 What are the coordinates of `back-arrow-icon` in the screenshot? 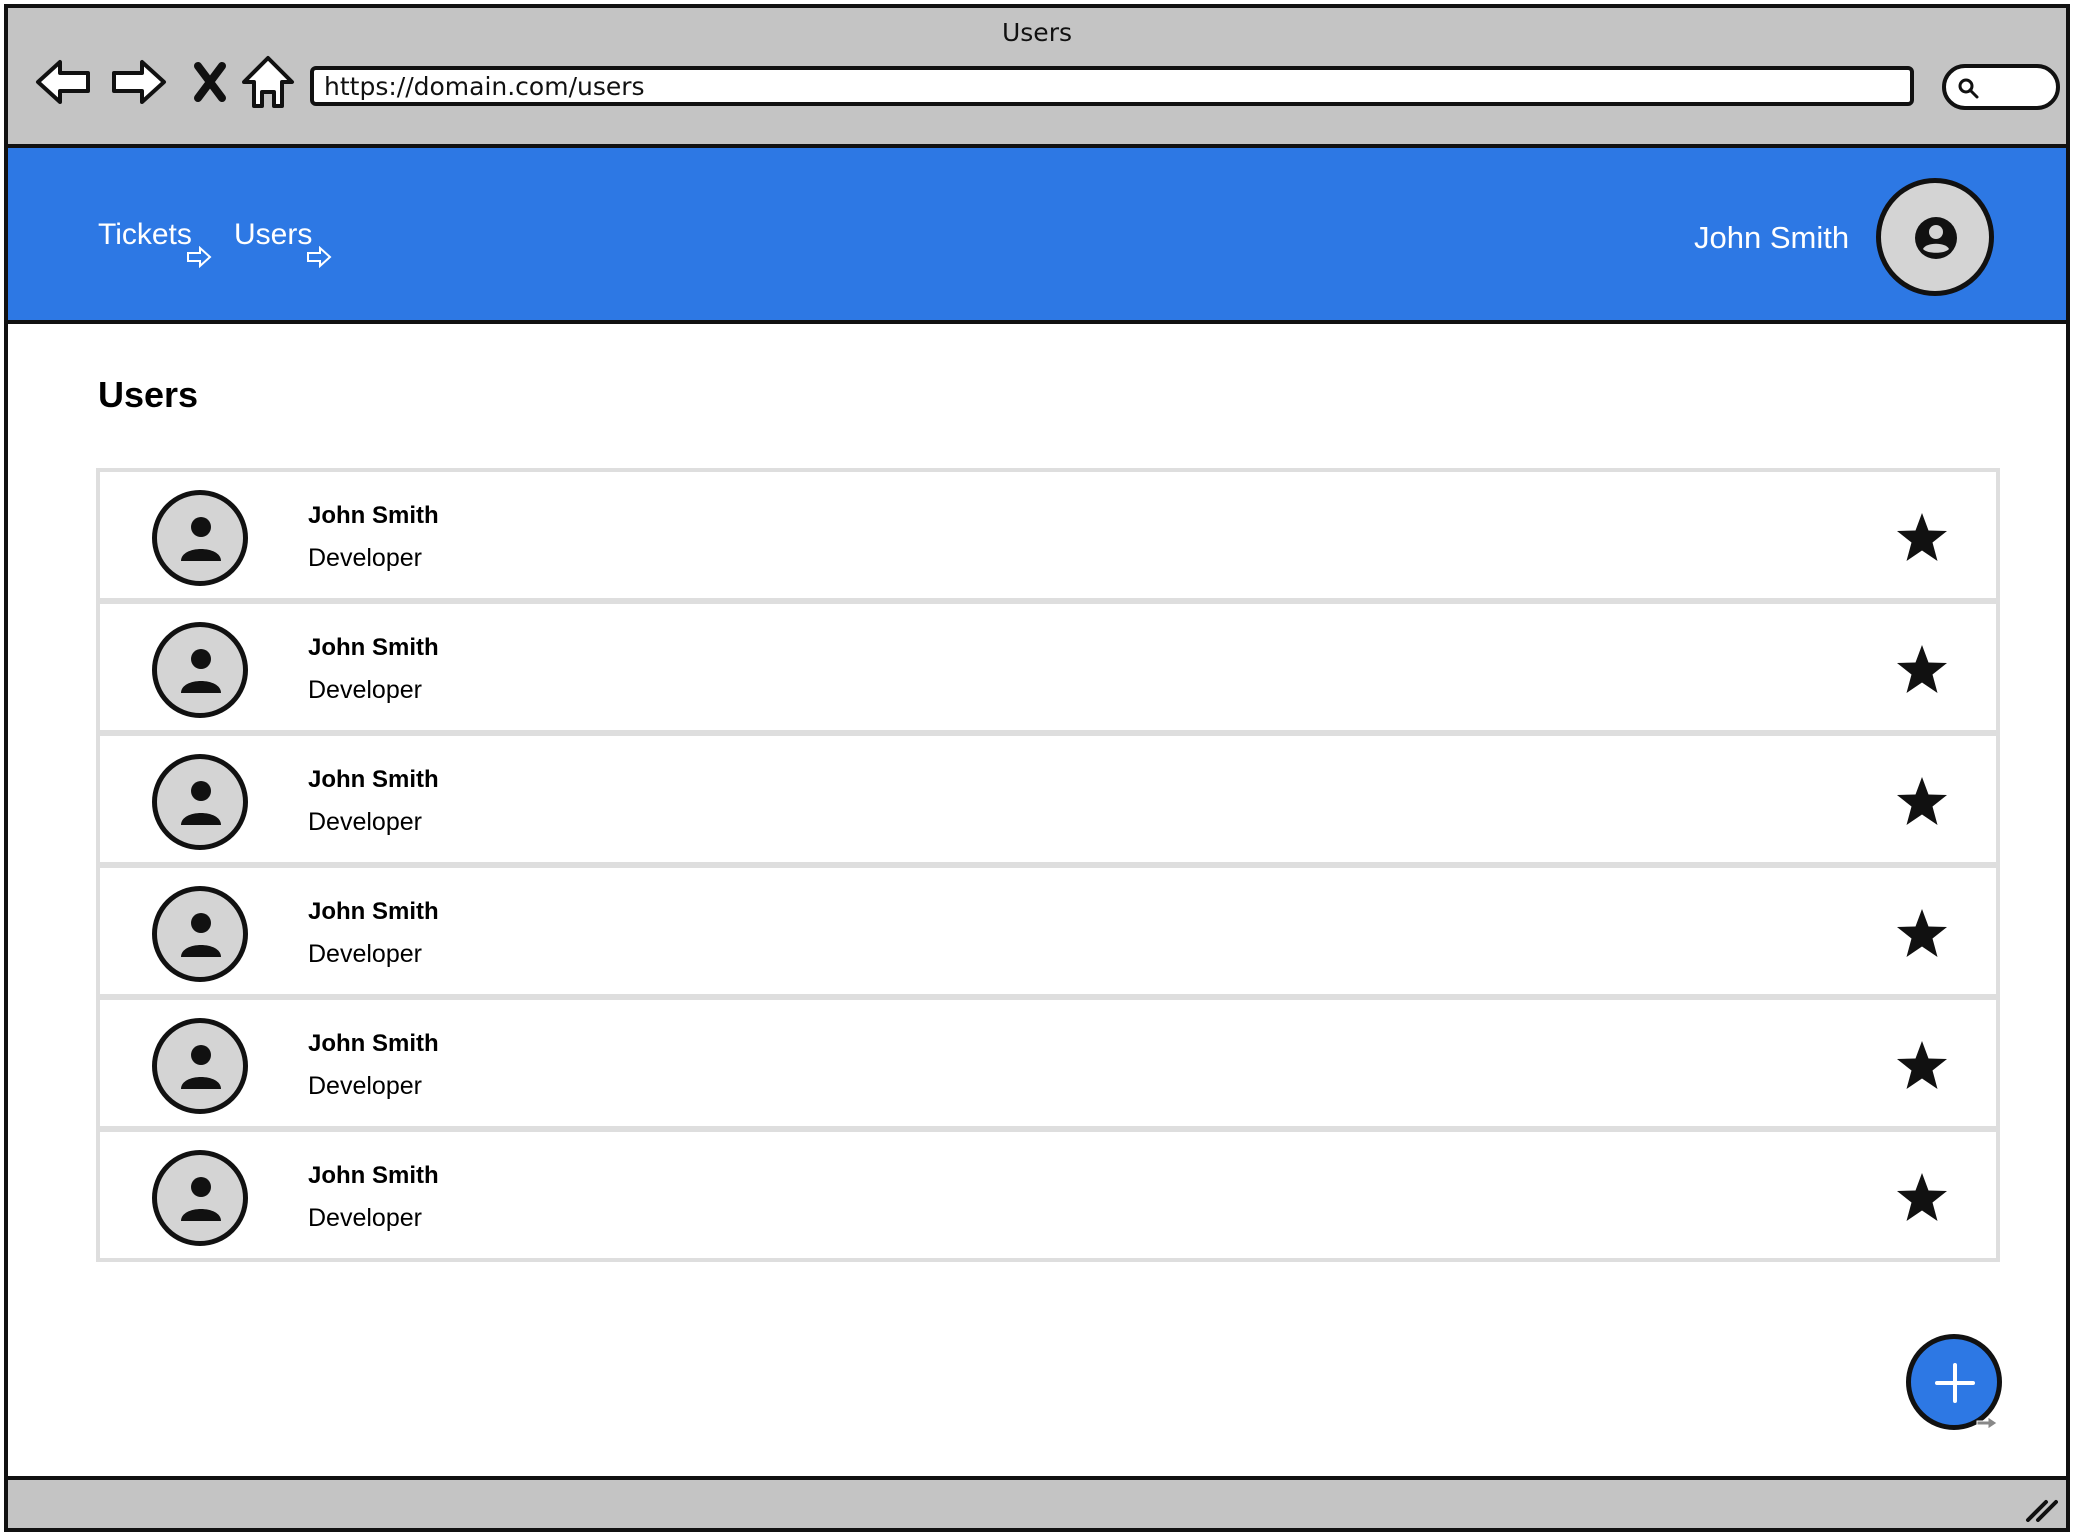 It's located at (64, 82).